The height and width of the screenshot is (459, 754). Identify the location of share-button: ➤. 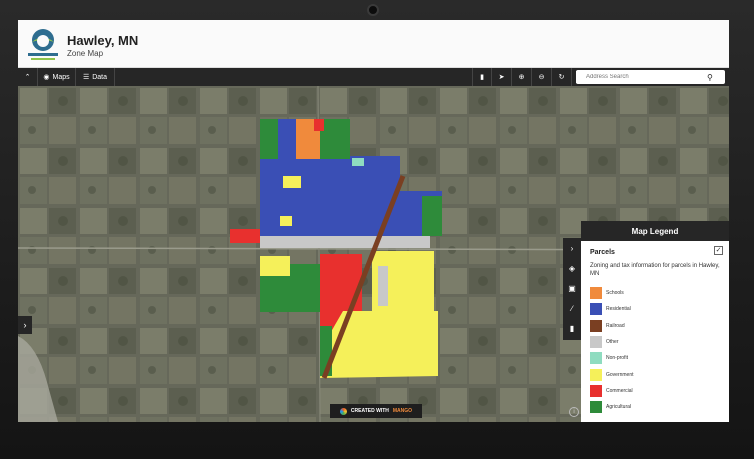
(502, 77).